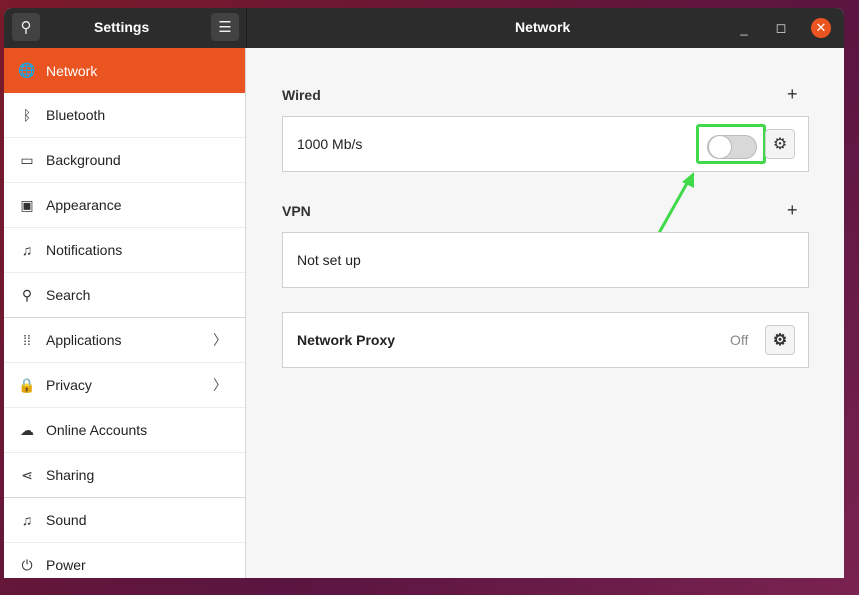  What do you see at coordinates (545, 144) in the screenshot?
I see `wired-connection-row: 1000 Mb/s ⚙` at bounding box center [545, 144].